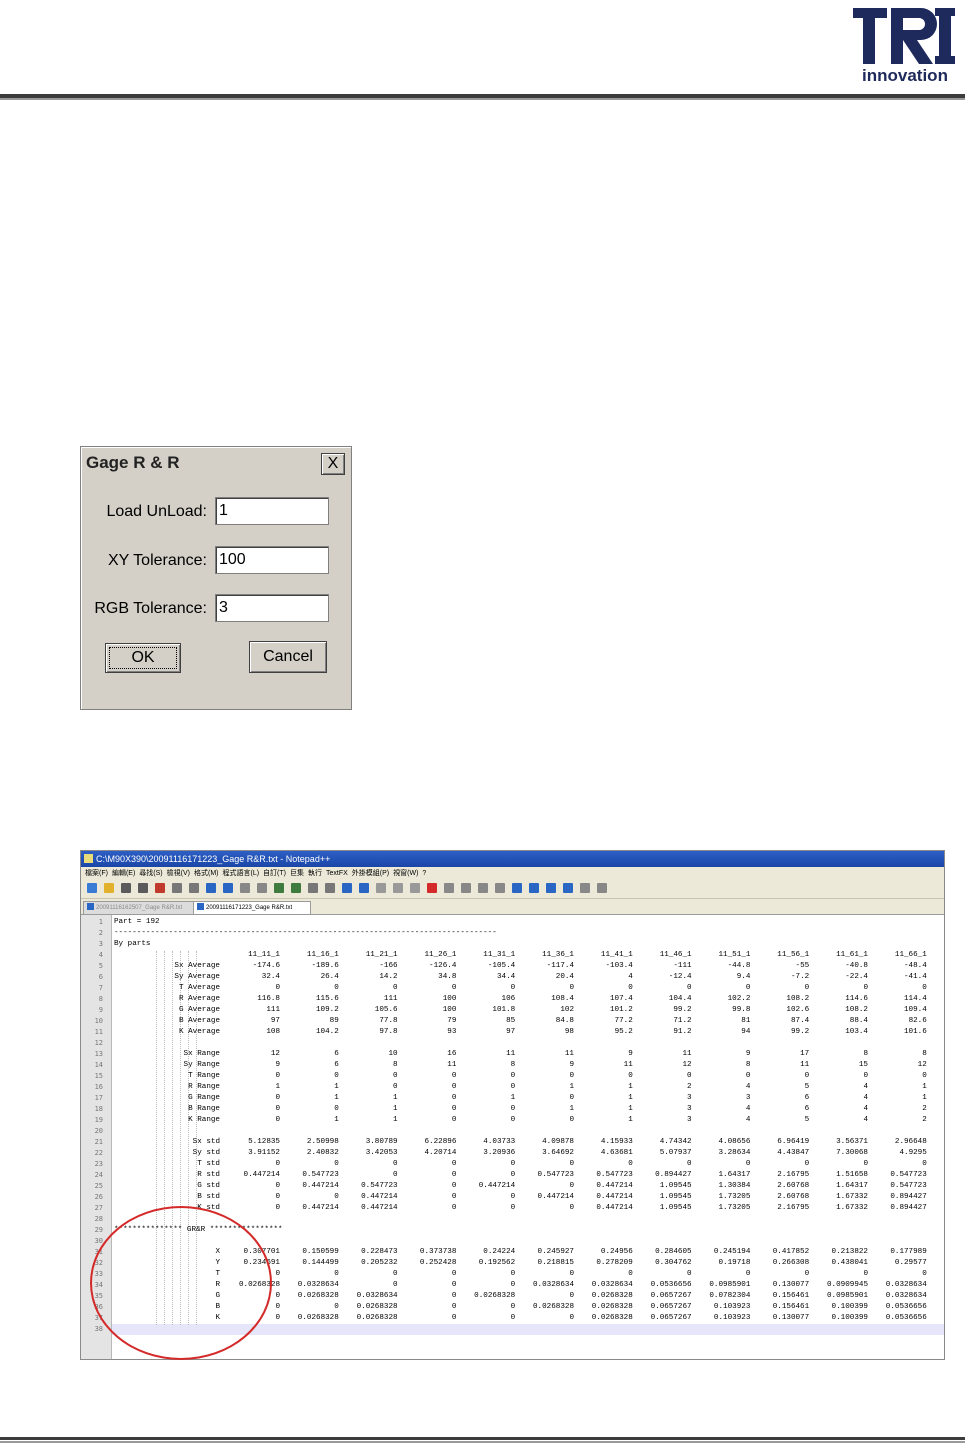 The height and width of the screenshot is (1451, 965). Describe the element at coordinates (98, 1054) in the screenshot. I see `line-number: 13` at that location.